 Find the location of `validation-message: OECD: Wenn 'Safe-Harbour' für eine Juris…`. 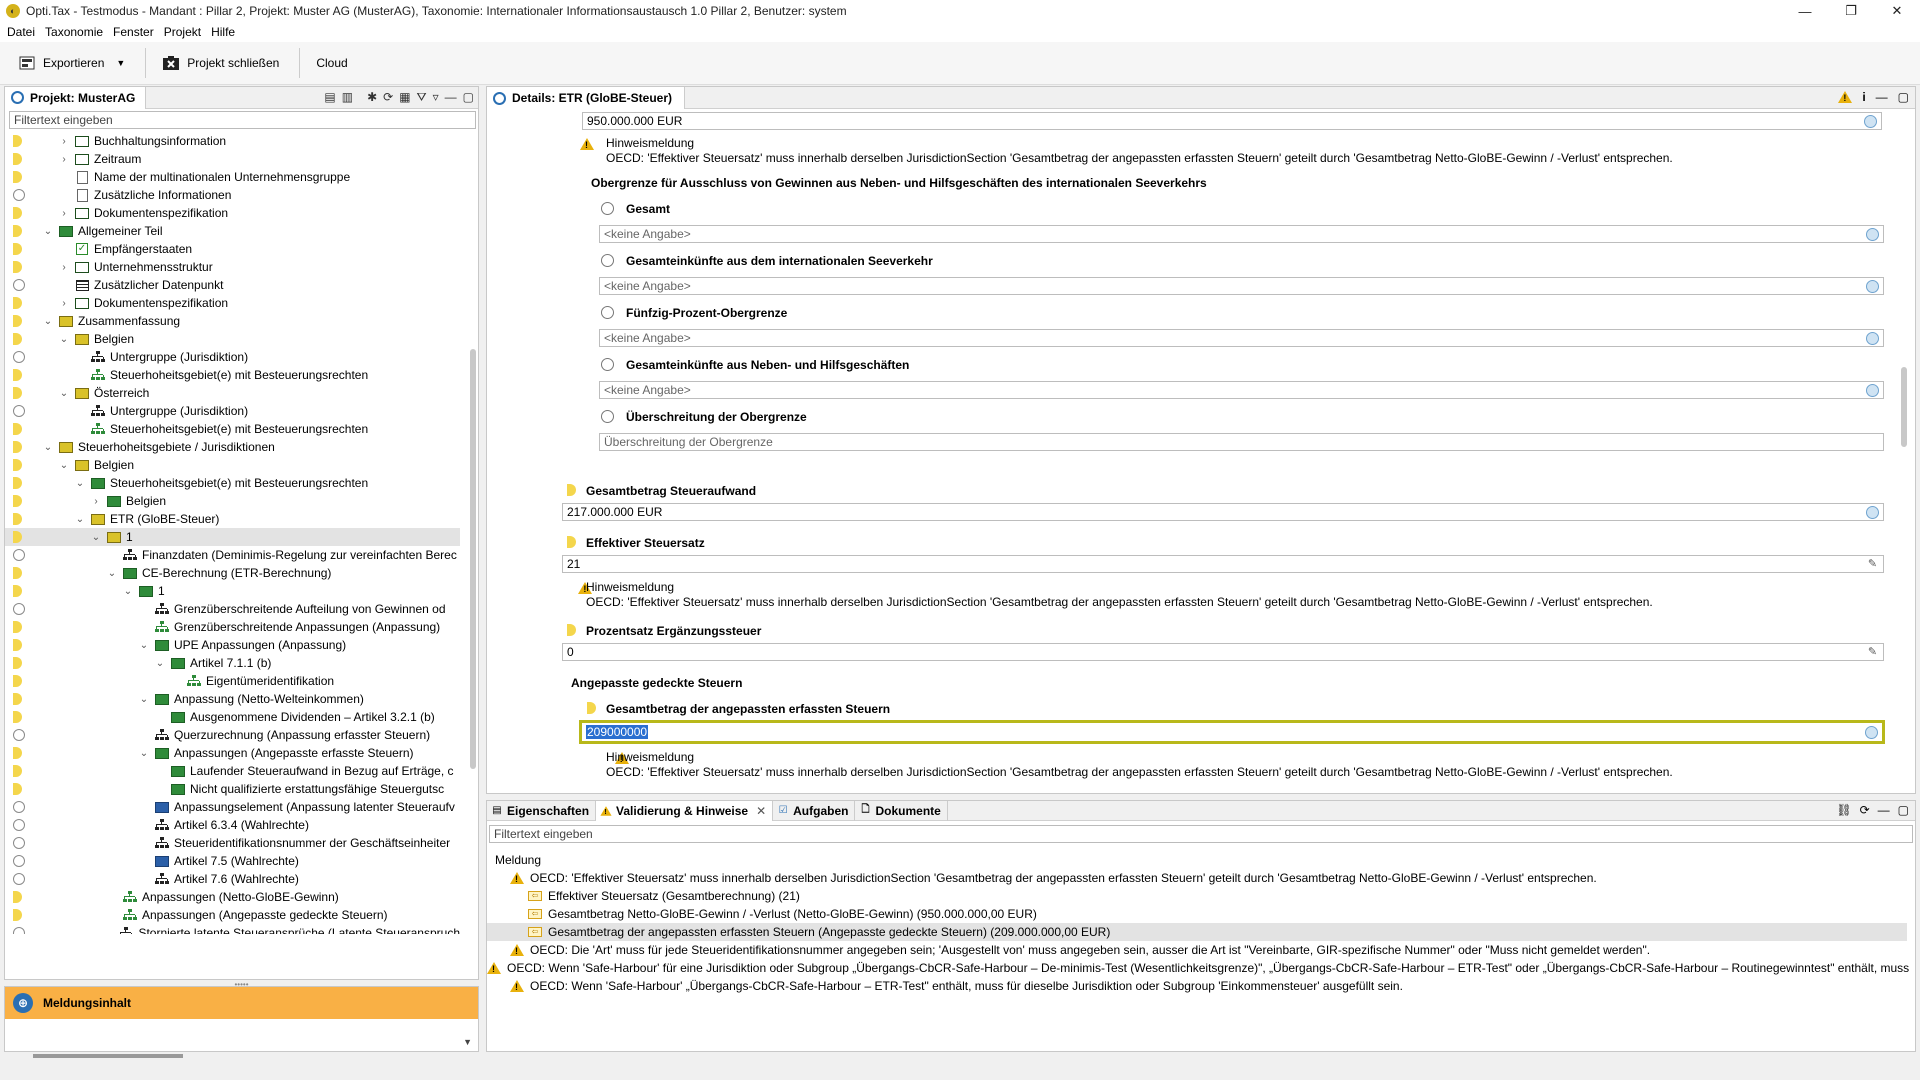

validation-message: OECD: Wenn 'Safe-Harbour' für eine Juris… is located at coordinates (1198, 968).